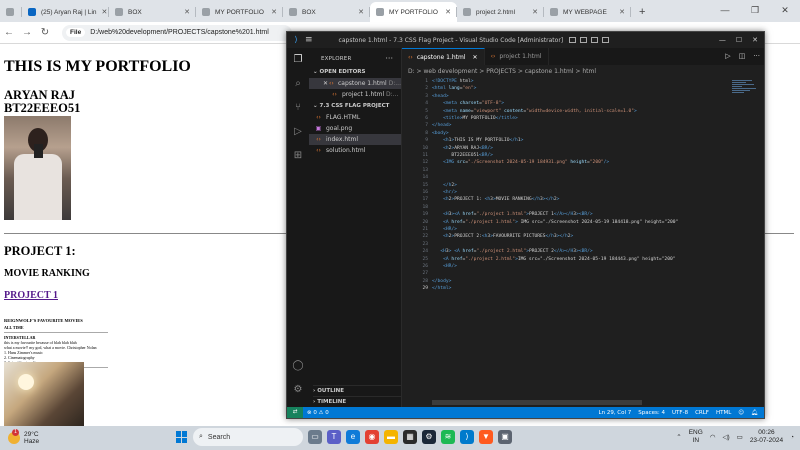 The image size is (800, 450). What do you see at coordinates (537, 402) in the screenshot?
I see `horizontal-scrollbar` at bounding box center [537, 402].